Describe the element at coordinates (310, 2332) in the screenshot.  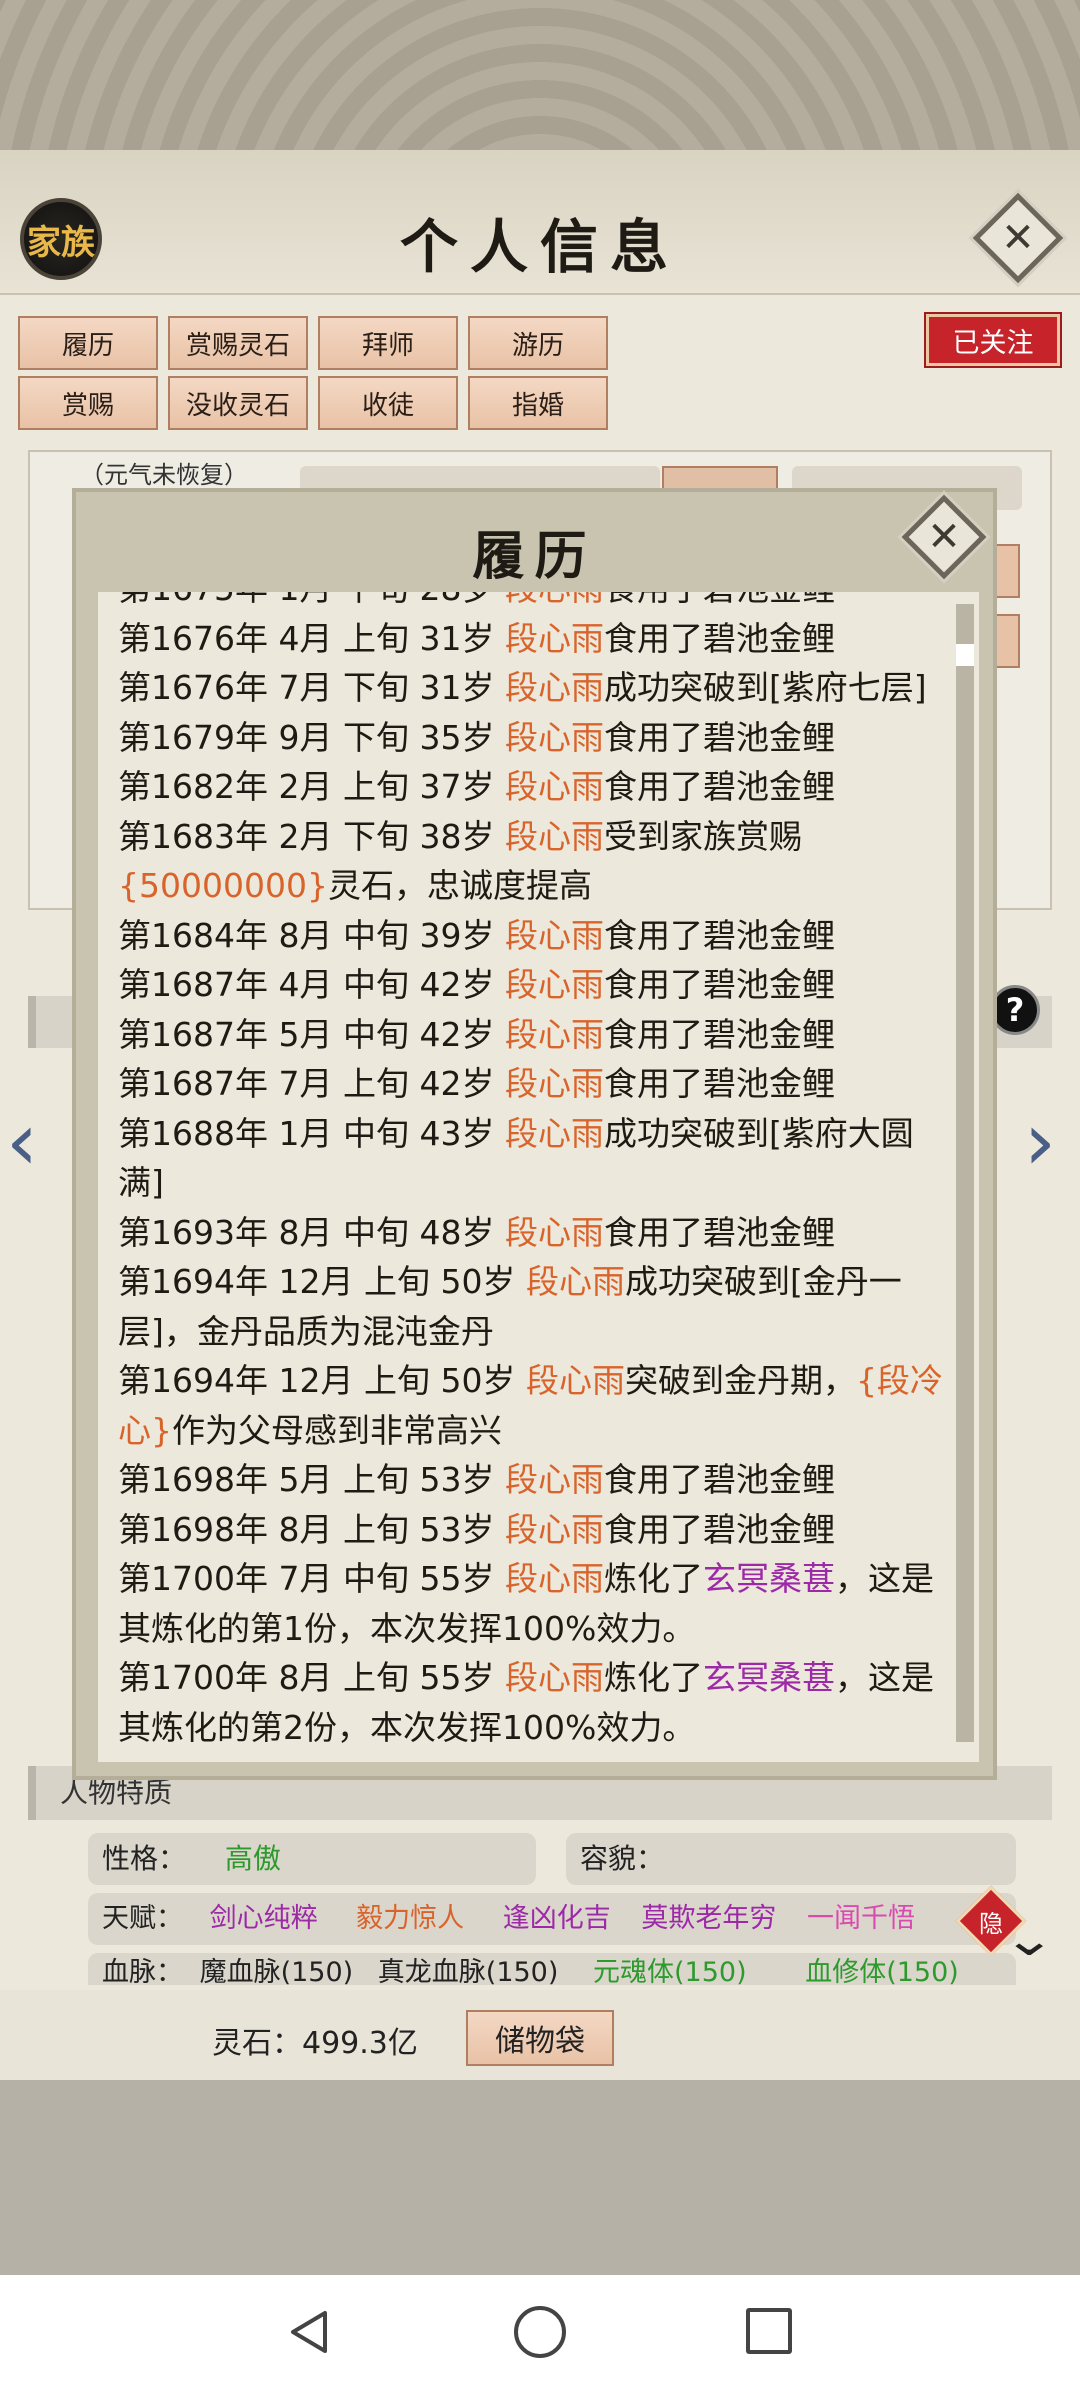
I see `back-icon` at that location.